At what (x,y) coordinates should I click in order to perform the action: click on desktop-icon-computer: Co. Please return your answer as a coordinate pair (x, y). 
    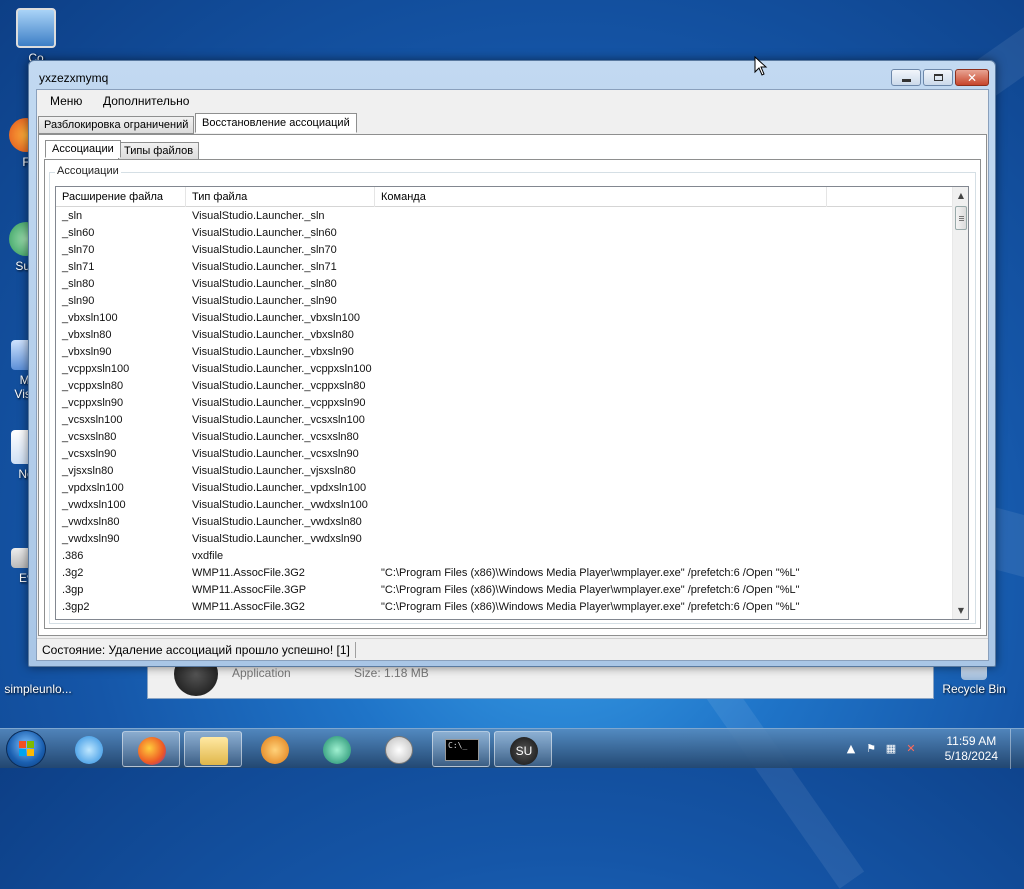
    Looking at the image, I should click on (37, 36).